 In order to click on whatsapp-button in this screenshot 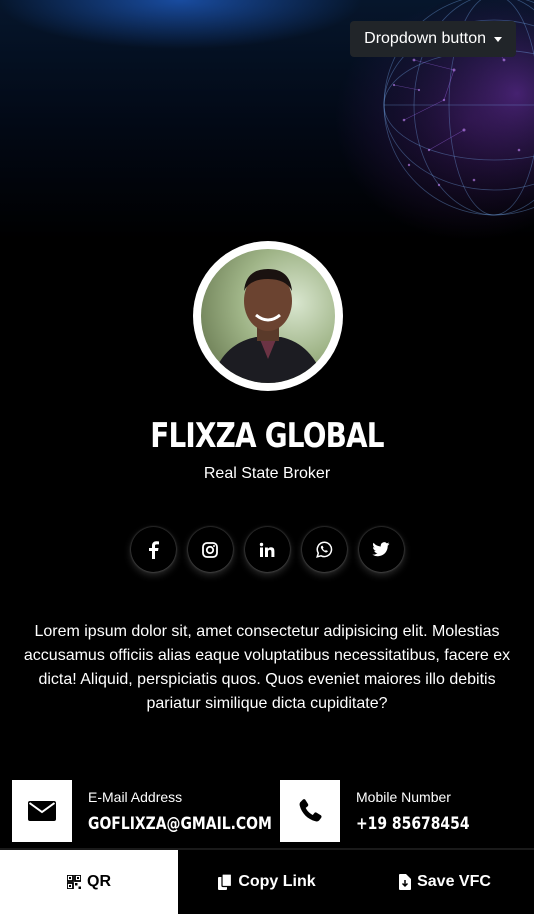, I will do `click(324, 549)`.